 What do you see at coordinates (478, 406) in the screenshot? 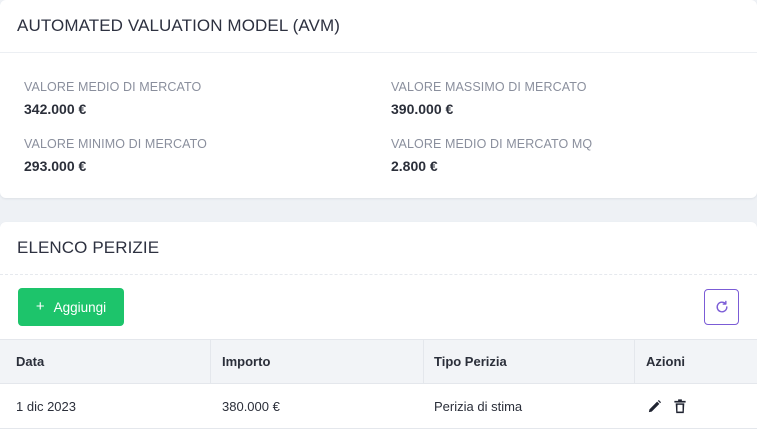
I see `cell-tipo-perizia: Perizia di stima` at bounding box center [478, 406].